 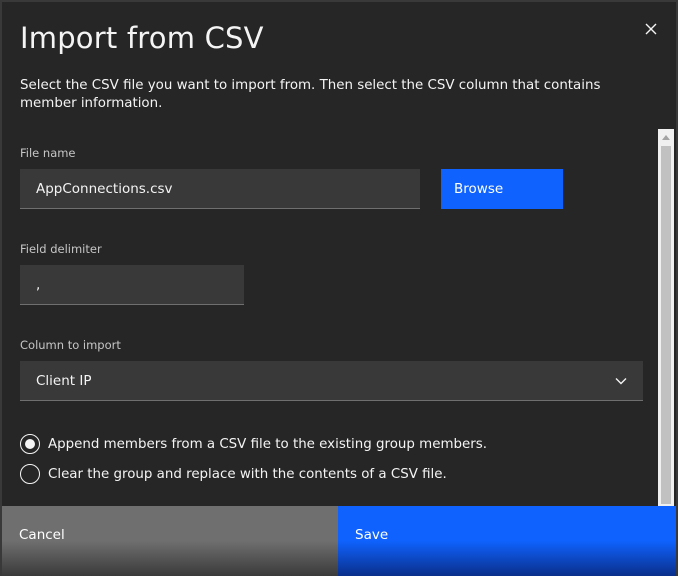 I want to click on file-name-label: File name, so click(x=48, y=153).